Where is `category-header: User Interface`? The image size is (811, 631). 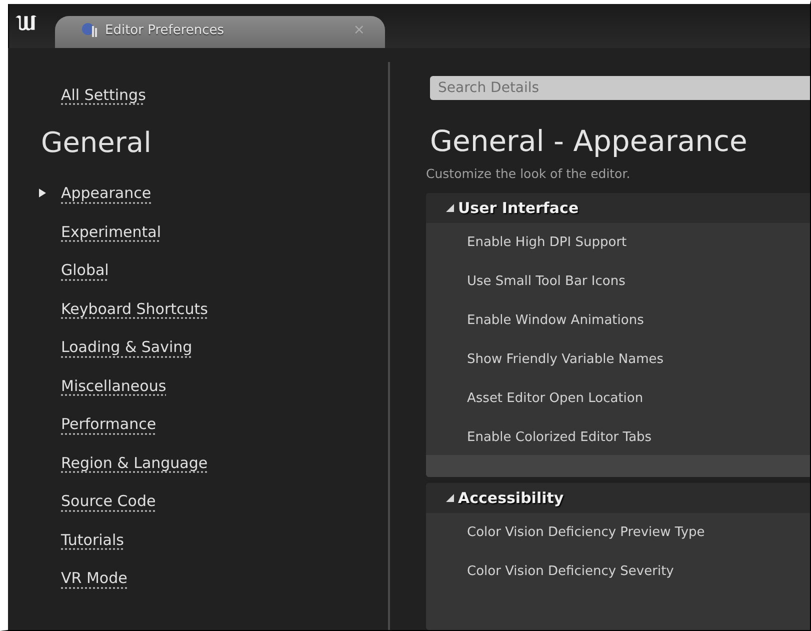 category-header: User Interface is located at coordinates (618, 208).